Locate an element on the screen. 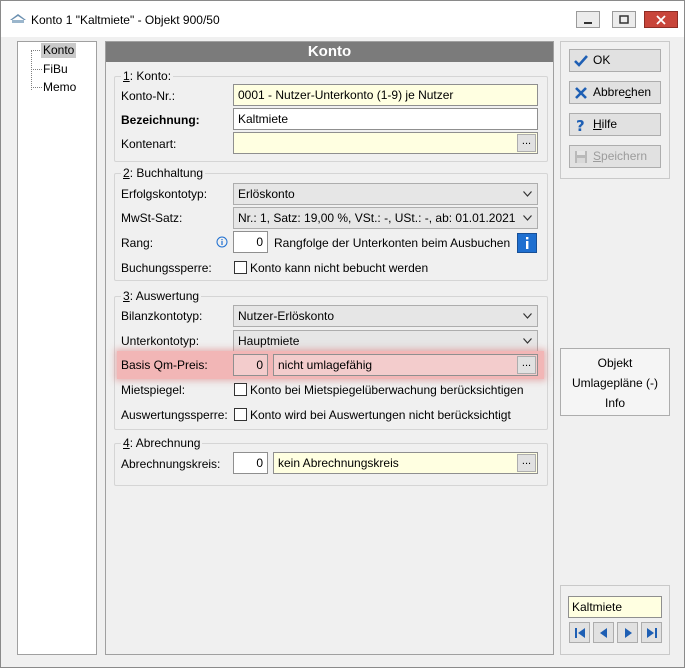 Image resolution: width=685 pixels, height=668 pixels. objekt-umlageplaene-info-button: Objekt Umlagepläne (-) Info is located at coordinates (615, 382).